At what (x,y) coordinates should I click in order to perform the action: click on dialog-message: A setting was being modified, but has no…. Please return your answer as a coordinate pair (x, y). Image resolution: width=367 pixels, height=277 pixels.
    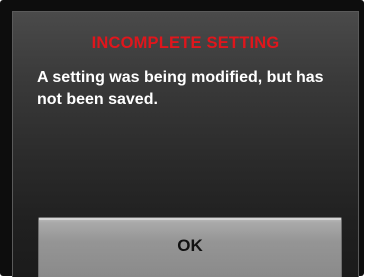
    Looking at the image, I should click on (180, 88).